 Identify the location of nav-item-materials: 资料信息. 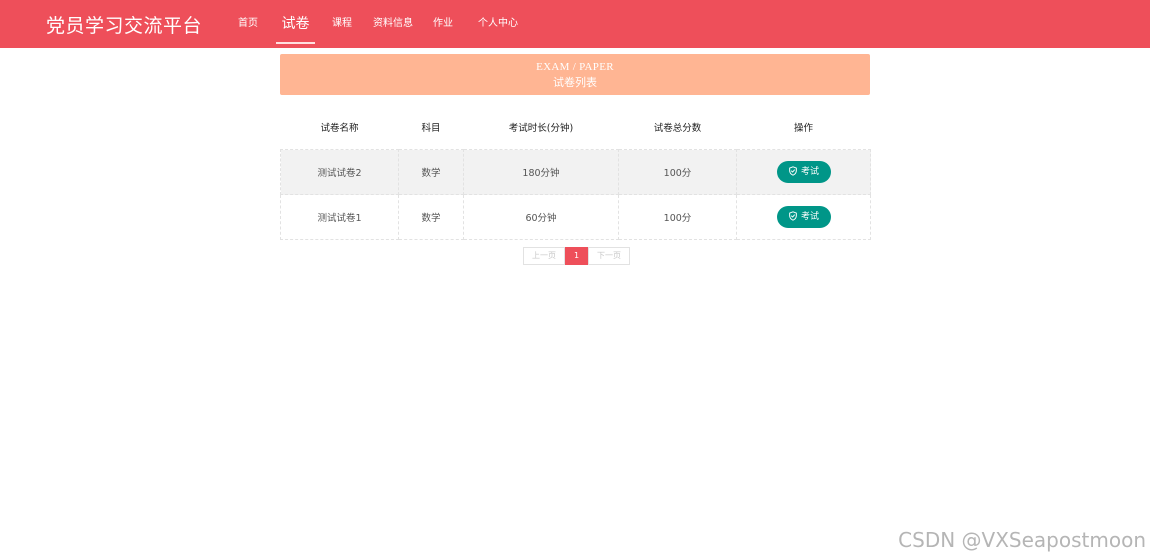
(393, 22).